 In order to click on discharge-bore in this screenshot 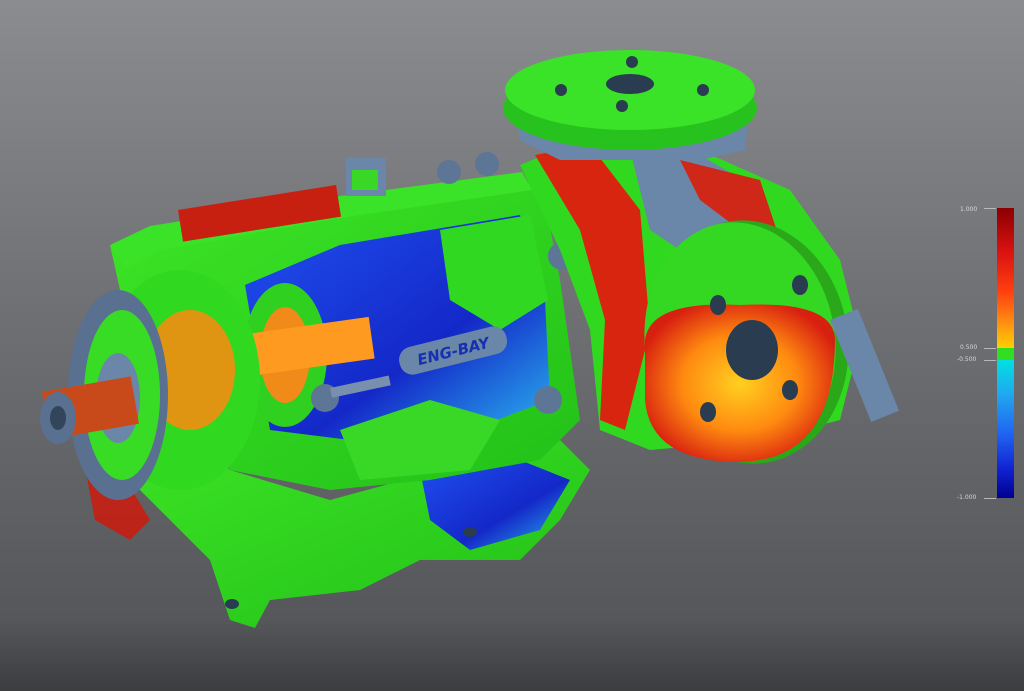, I will do `click(630, 84)`.